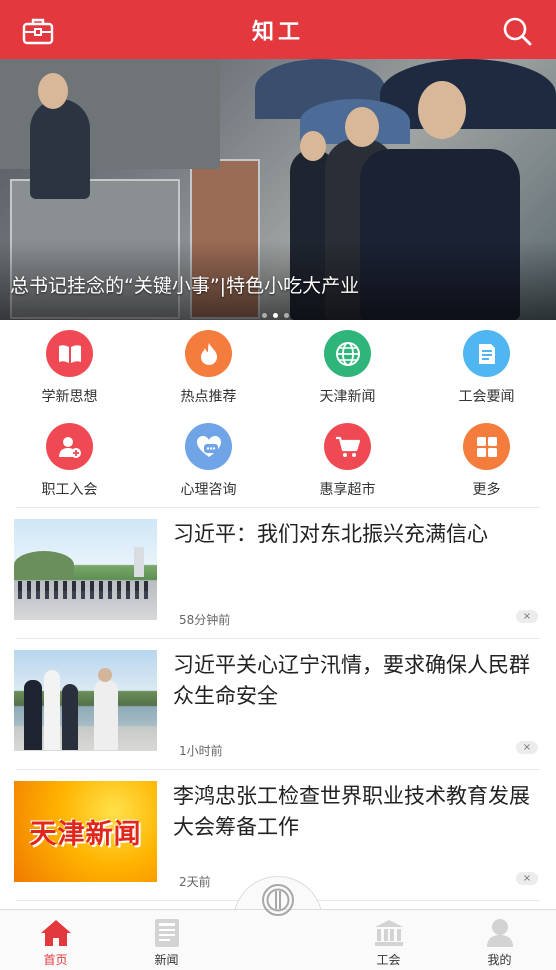  What do you see at coordinates (38, 31) in the screenshot?
I see `briefcase-icon` at bounding box center [38, 31].